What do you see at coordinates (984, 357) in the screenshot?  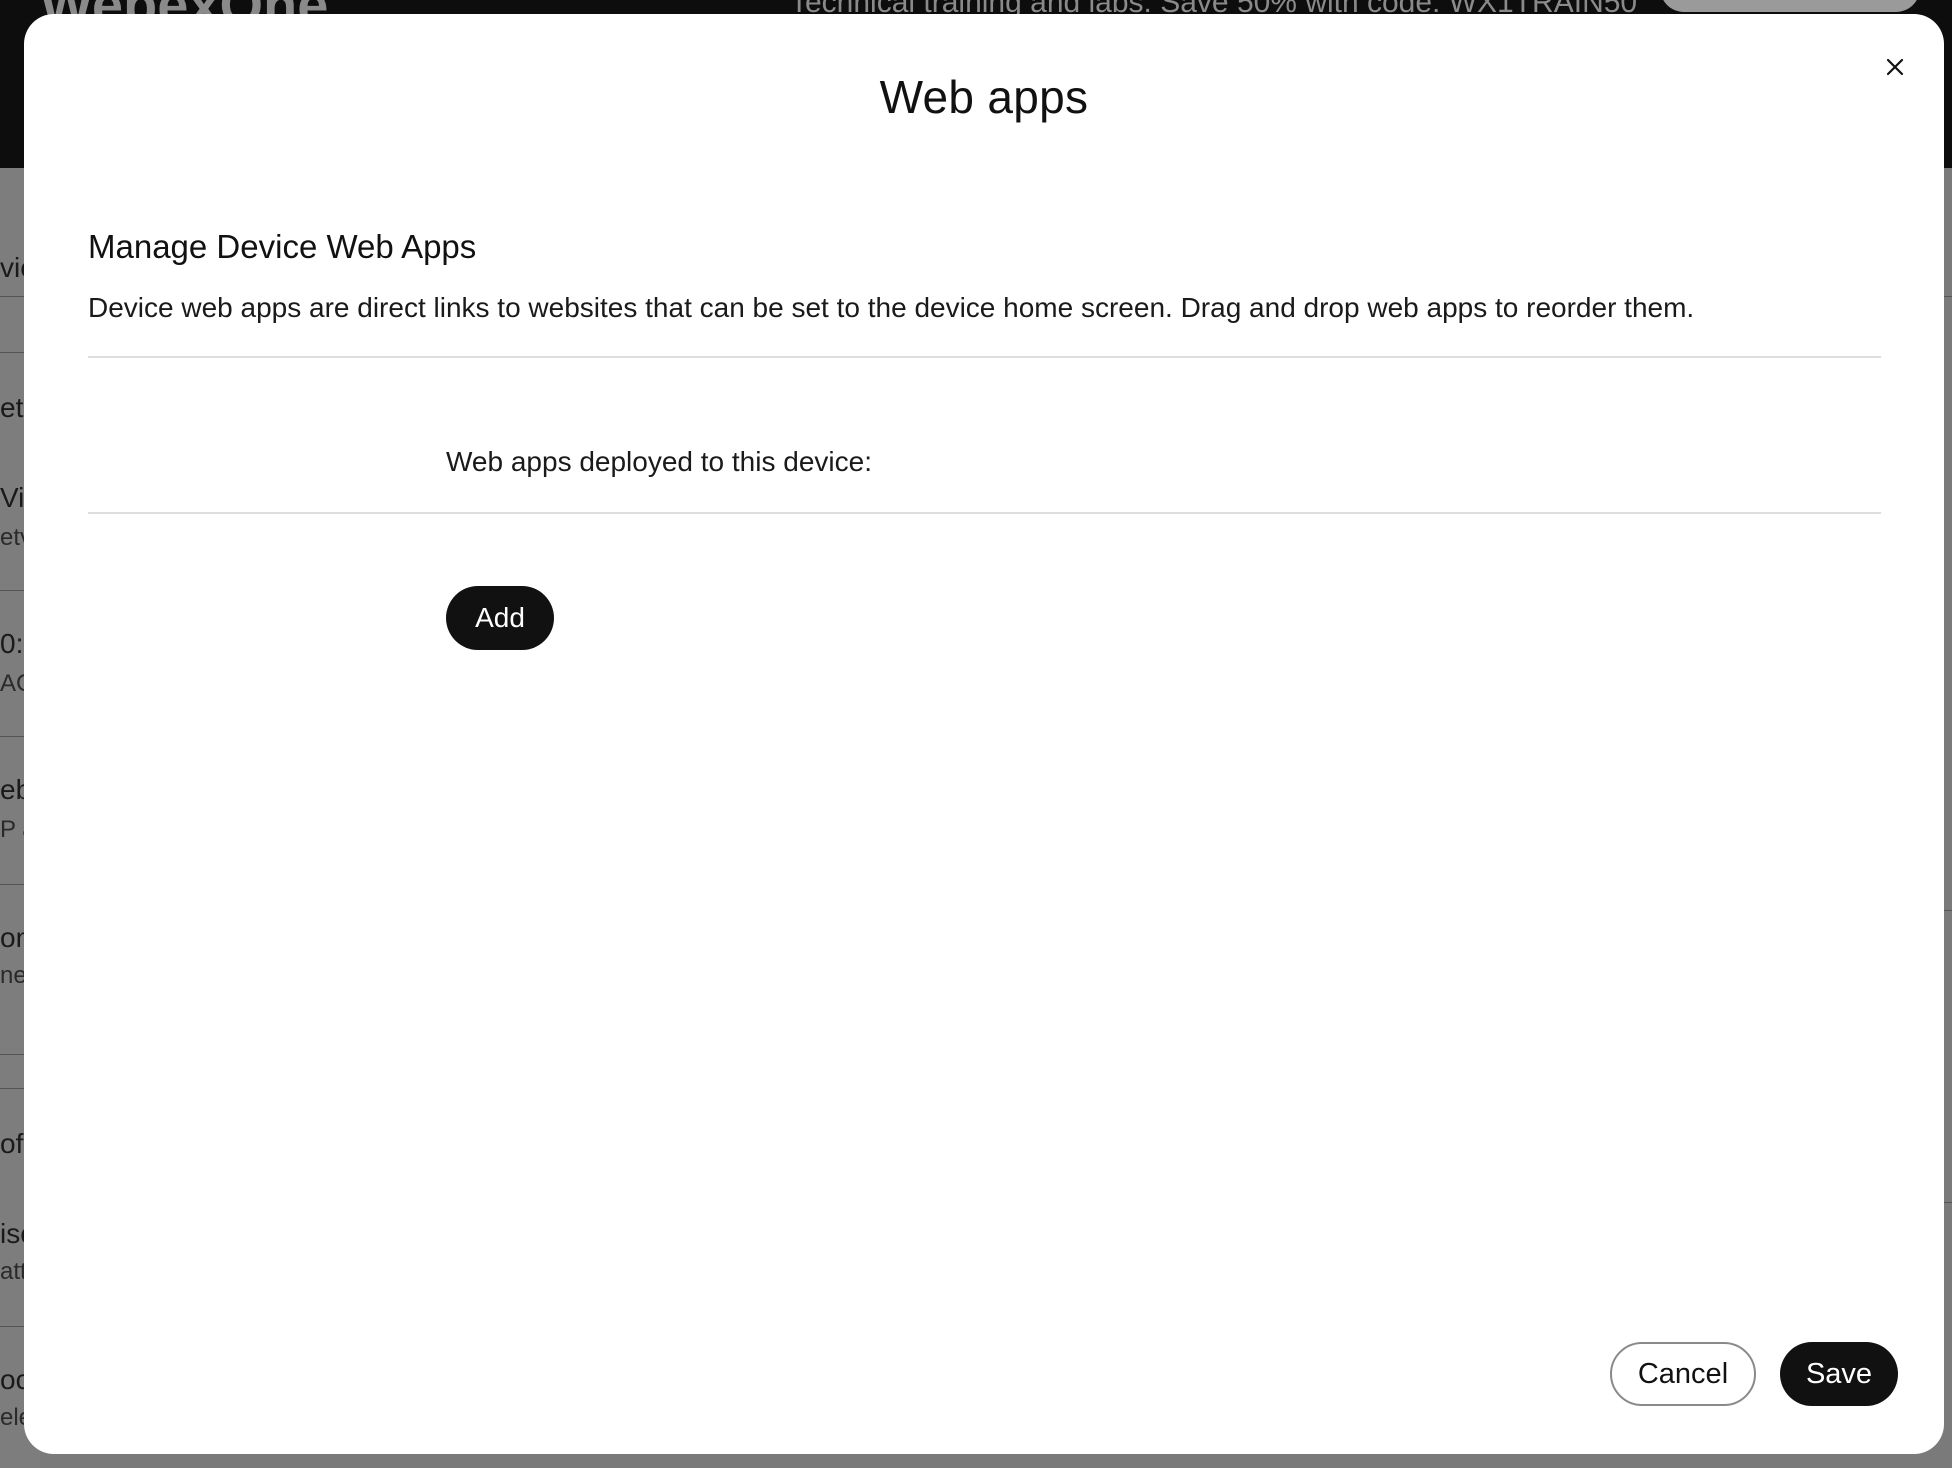 I see `section-divider` at bounding box center [984, 357].